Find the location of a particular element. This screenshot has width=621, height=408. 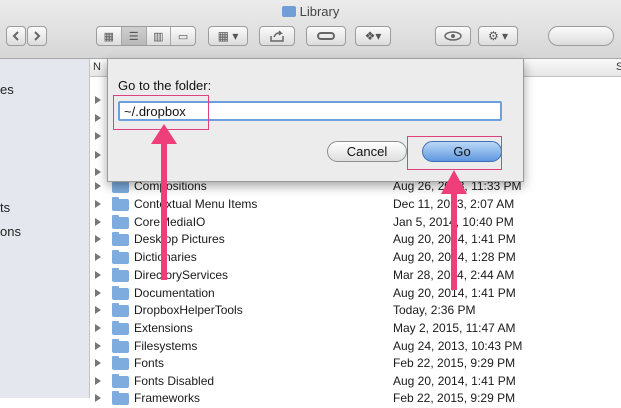

quick-look-button is located at coordinates (453, 36).